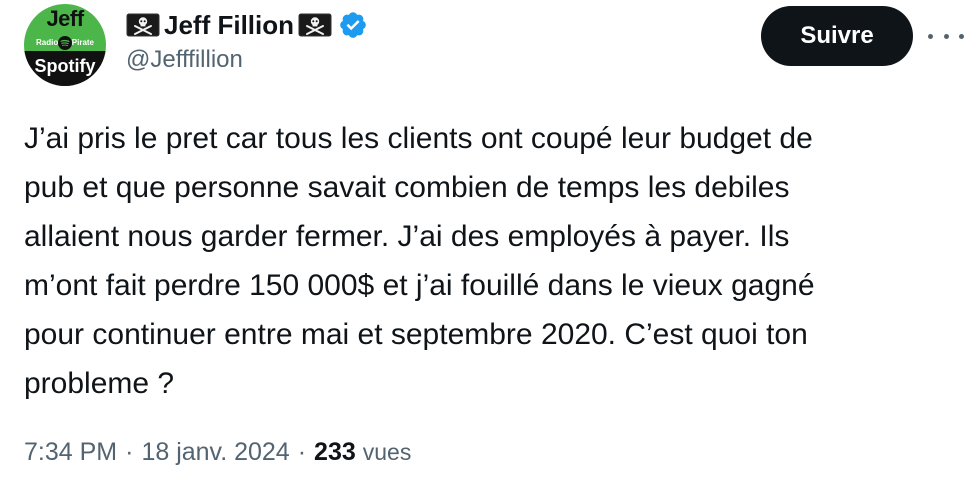 This screenshot has height=500, width=976. Describe the element at coordinates (82, 42) in the screenshot. I see `avatar-right-small: Pirate` at that location.